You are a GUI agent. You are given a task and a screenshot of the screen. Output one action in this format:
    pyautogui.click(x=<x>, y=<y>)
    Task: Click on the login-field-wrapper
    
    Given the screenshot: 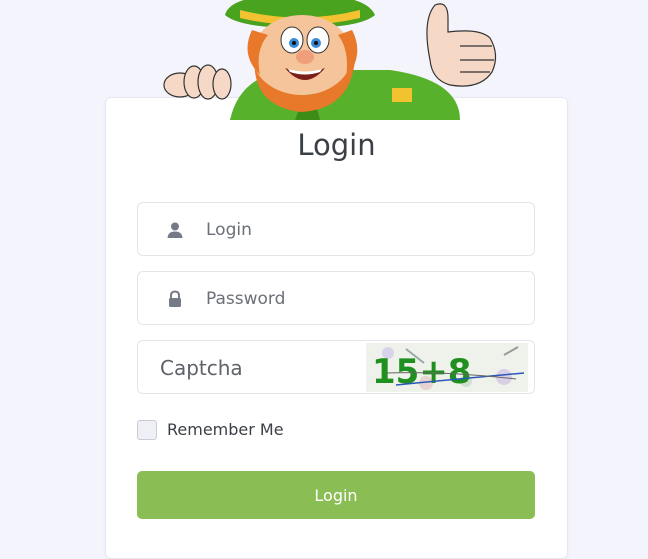 What is the action you would take?
    pyautogui.click(x=336, y=229)
    